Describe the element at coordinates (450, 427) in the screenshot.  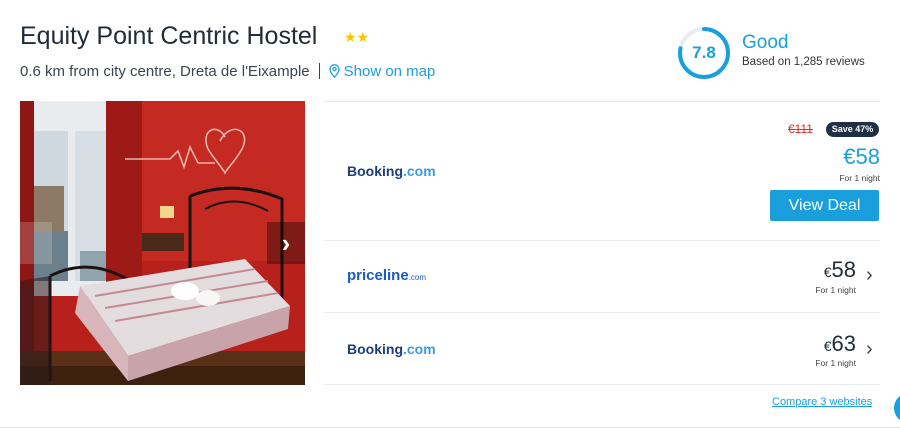
I see `card-bottom-border` at that location.